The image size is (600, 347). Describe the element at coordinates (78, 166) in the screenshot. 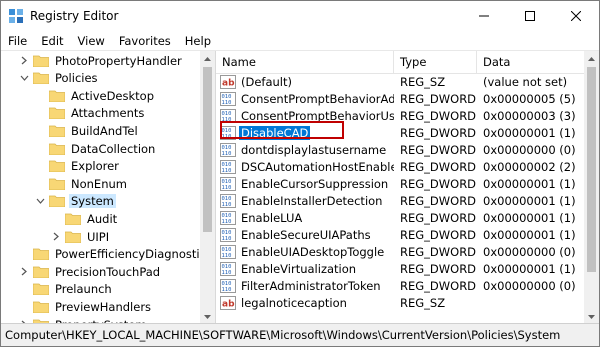

I see `tree-item-explorer: Explorer` at that location.